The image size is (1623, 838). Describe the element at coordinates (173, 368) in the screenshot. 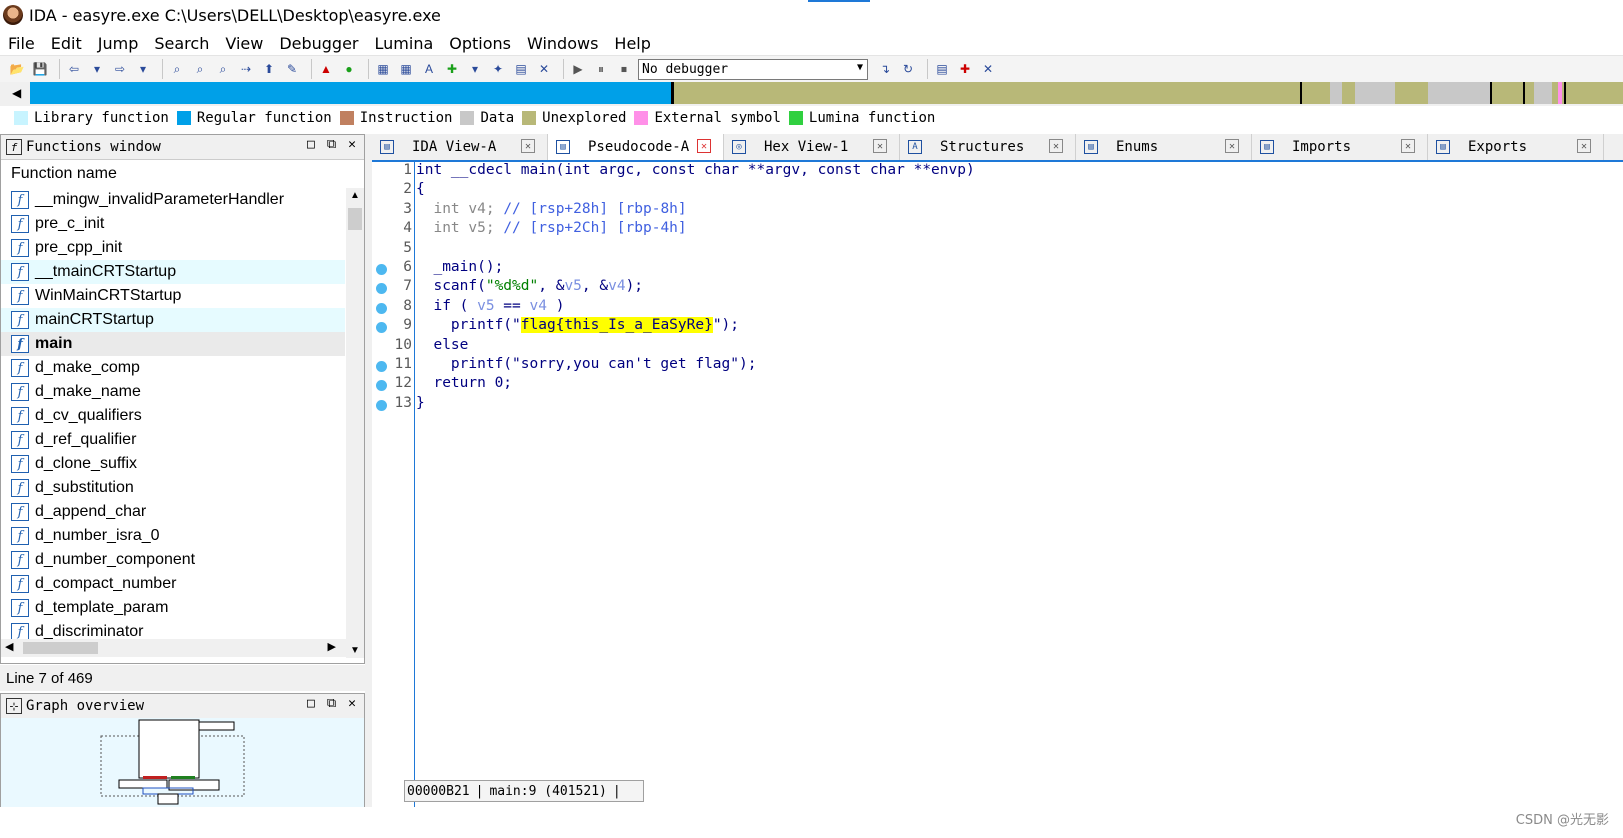

I see `function-row: f d_make_comp` at that location.